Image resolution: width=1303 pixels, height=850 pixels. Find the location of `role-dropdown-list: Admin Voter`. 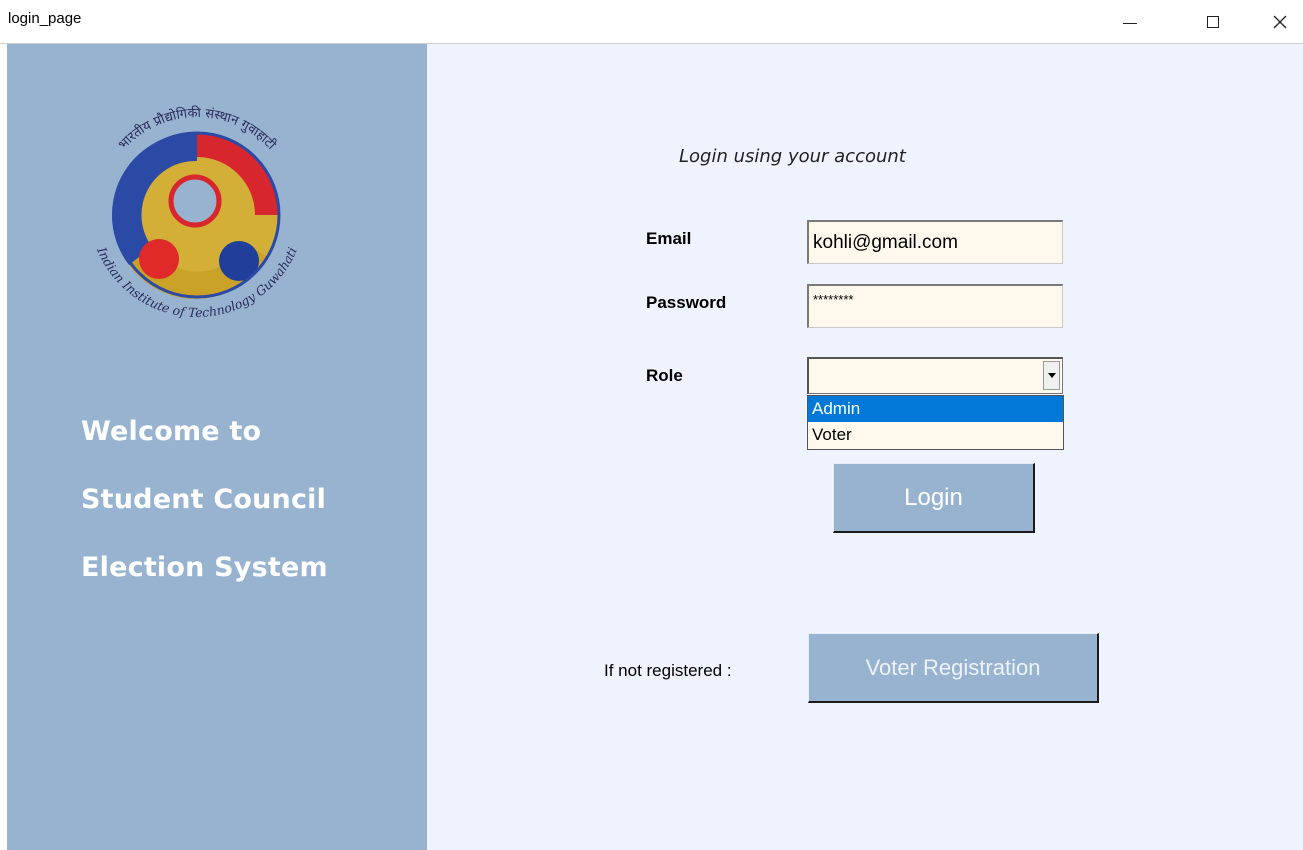

role-dropdown-list: Admin Voter is located at coordinates (935, 422).